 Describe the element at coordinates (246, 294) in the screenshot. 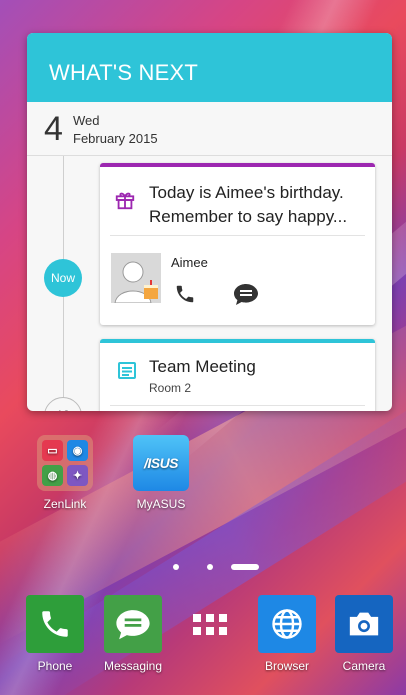

I see `message-icon` at that location.